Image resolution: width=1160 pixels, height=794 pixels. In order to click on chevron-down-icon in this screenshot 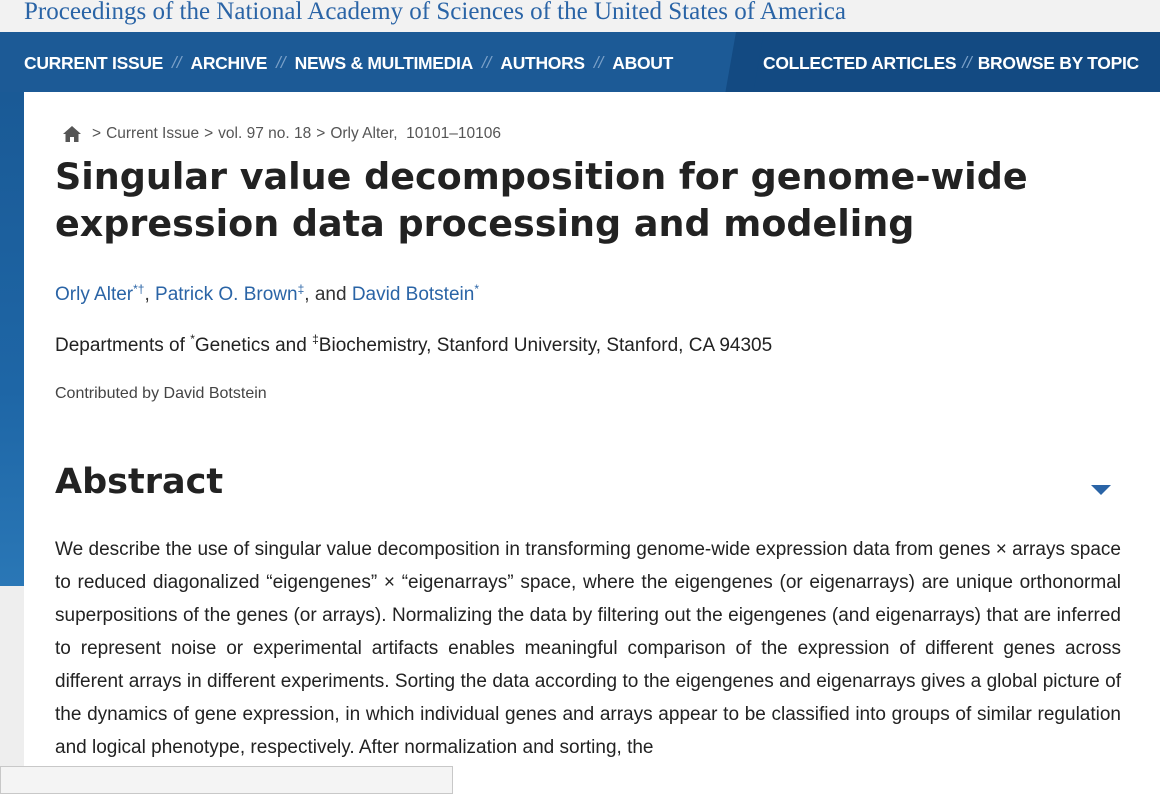, I will do `click(1101, 489)`.